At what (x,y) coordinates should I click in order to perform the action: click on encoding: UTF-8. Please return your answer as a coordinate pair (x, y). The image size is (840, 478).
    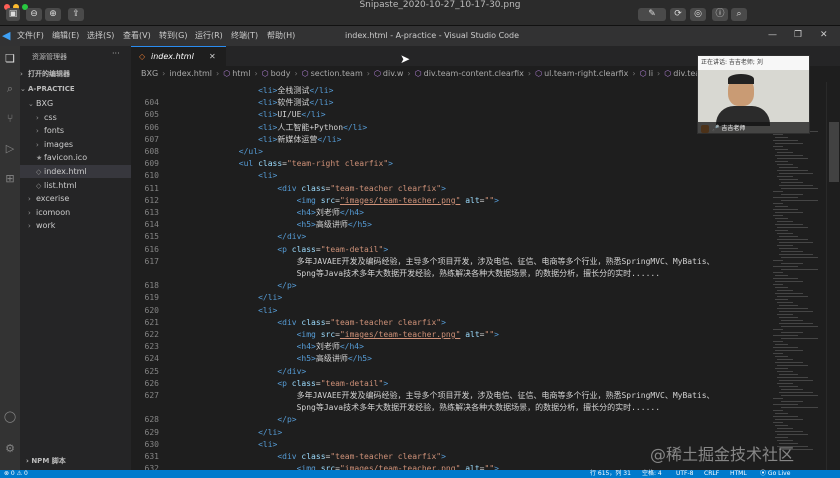
    Looking at the image, I should click on (685, 474).